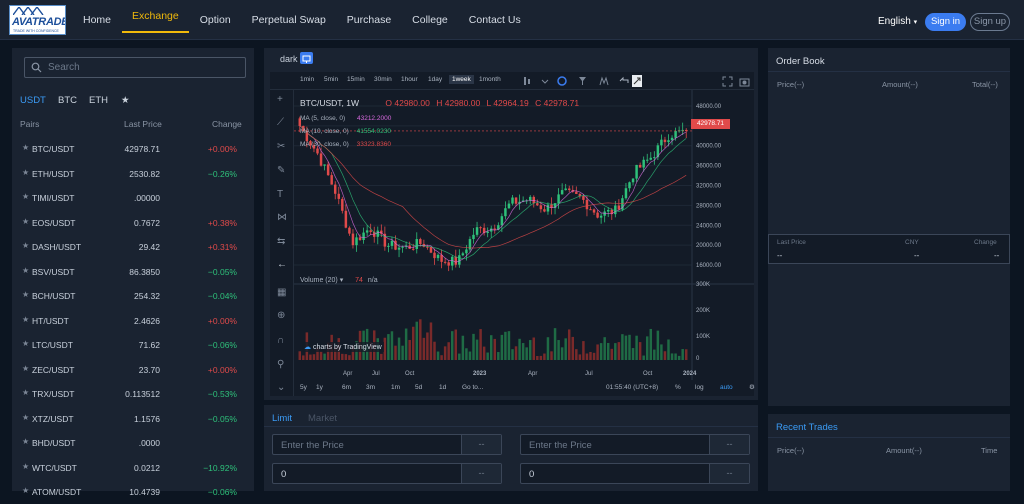  I want to click on range-5: 5d, so click(418, 387).